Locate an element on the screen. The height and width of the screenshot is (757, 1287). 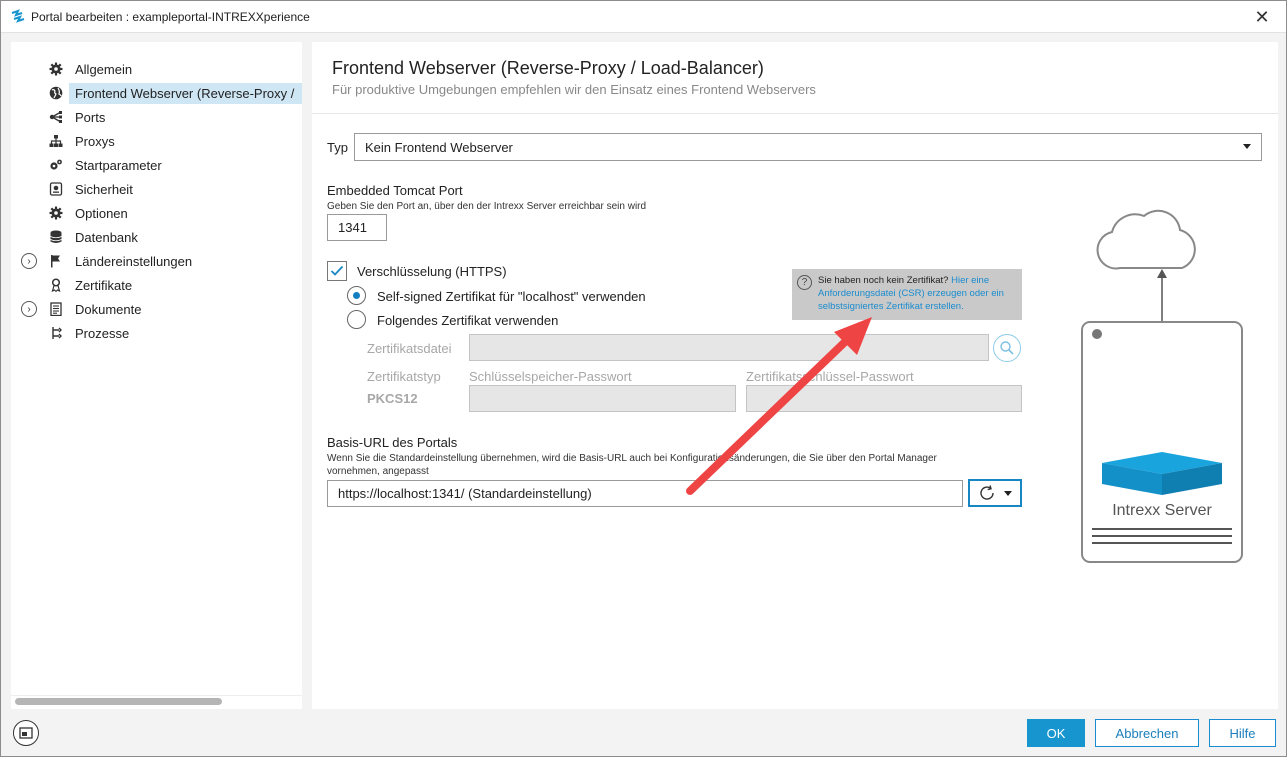
sidebar-item-label: Allgemein is located at coordinates (104, 69).